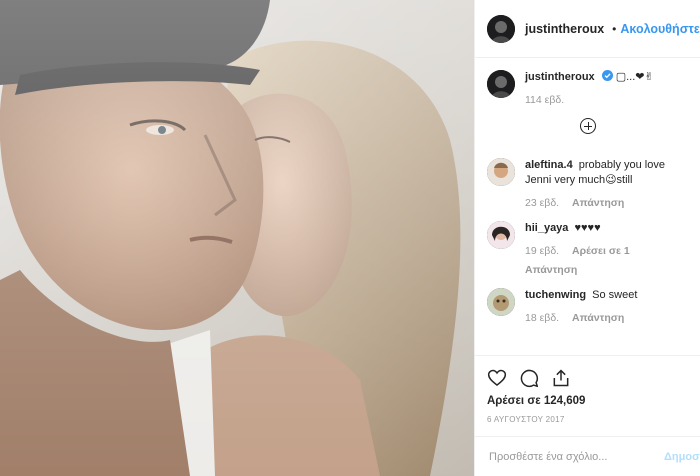  I want to click on comment-text: So sweet, so click(615, 295).